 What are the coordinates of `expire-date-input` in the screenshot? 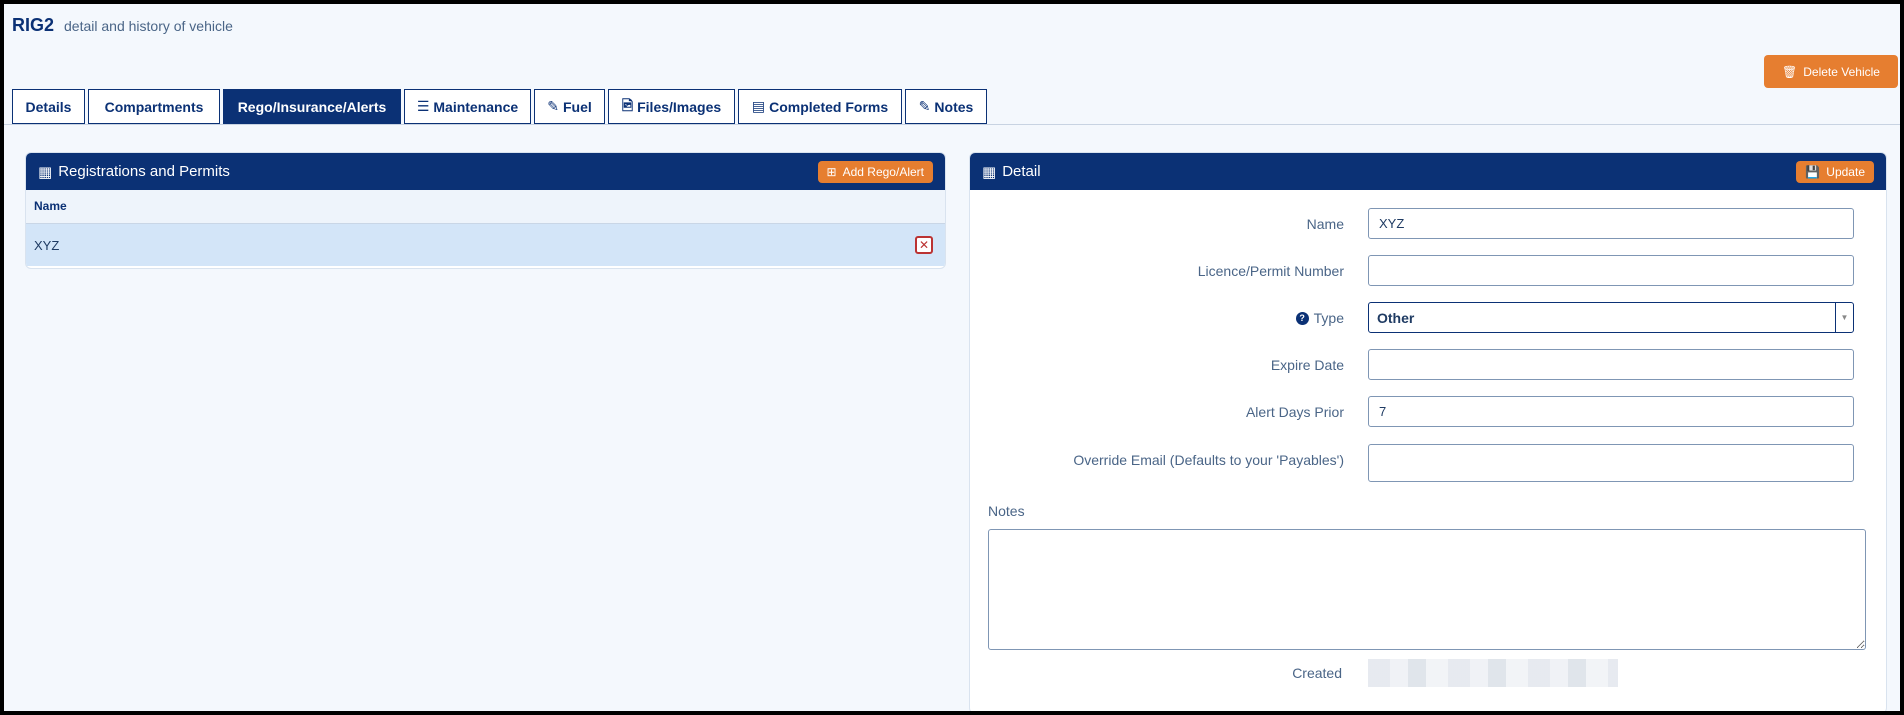 It's located at (1611, 364).